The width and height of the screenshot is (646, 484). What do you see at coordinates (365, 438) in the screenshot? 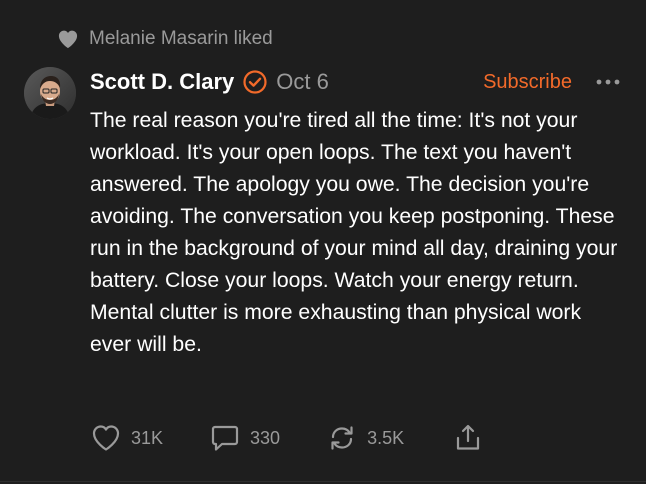
I see `restack-button: 3.5K` at bounding box center [365, 438].